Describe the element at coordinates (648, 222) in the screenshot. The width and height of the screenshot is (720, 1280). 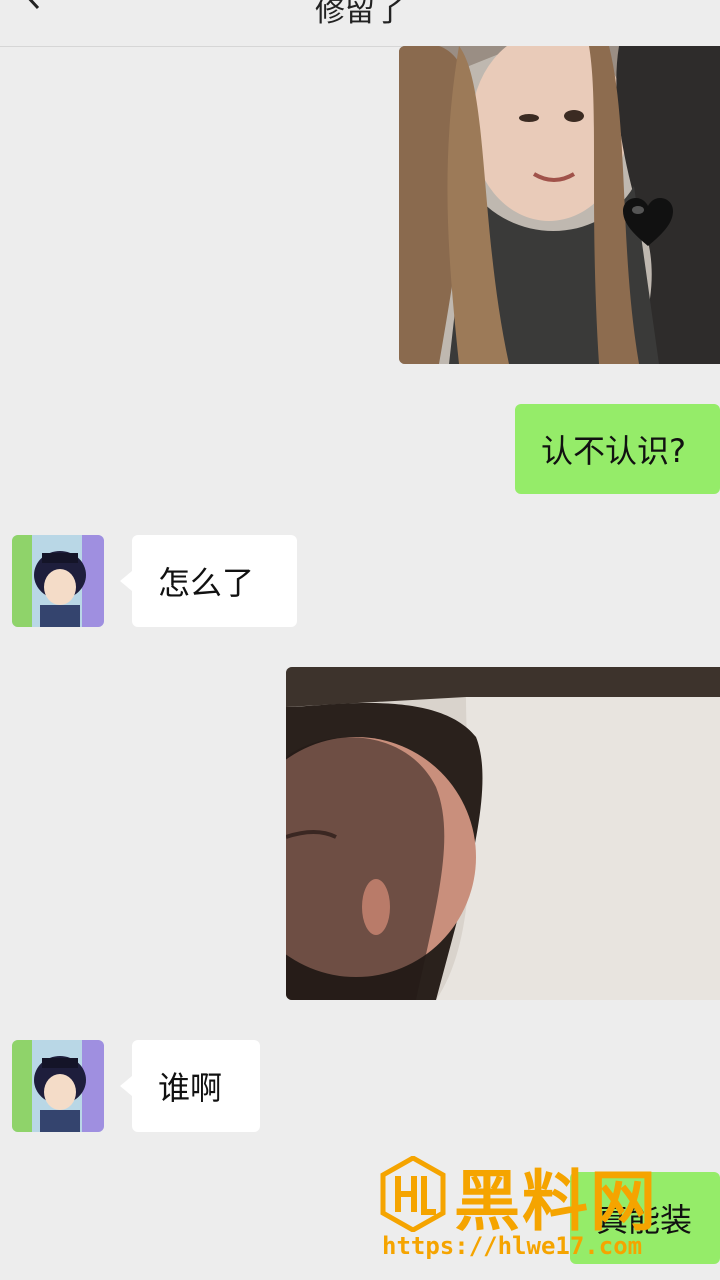
I see `heart-sticker-icon` at that location.